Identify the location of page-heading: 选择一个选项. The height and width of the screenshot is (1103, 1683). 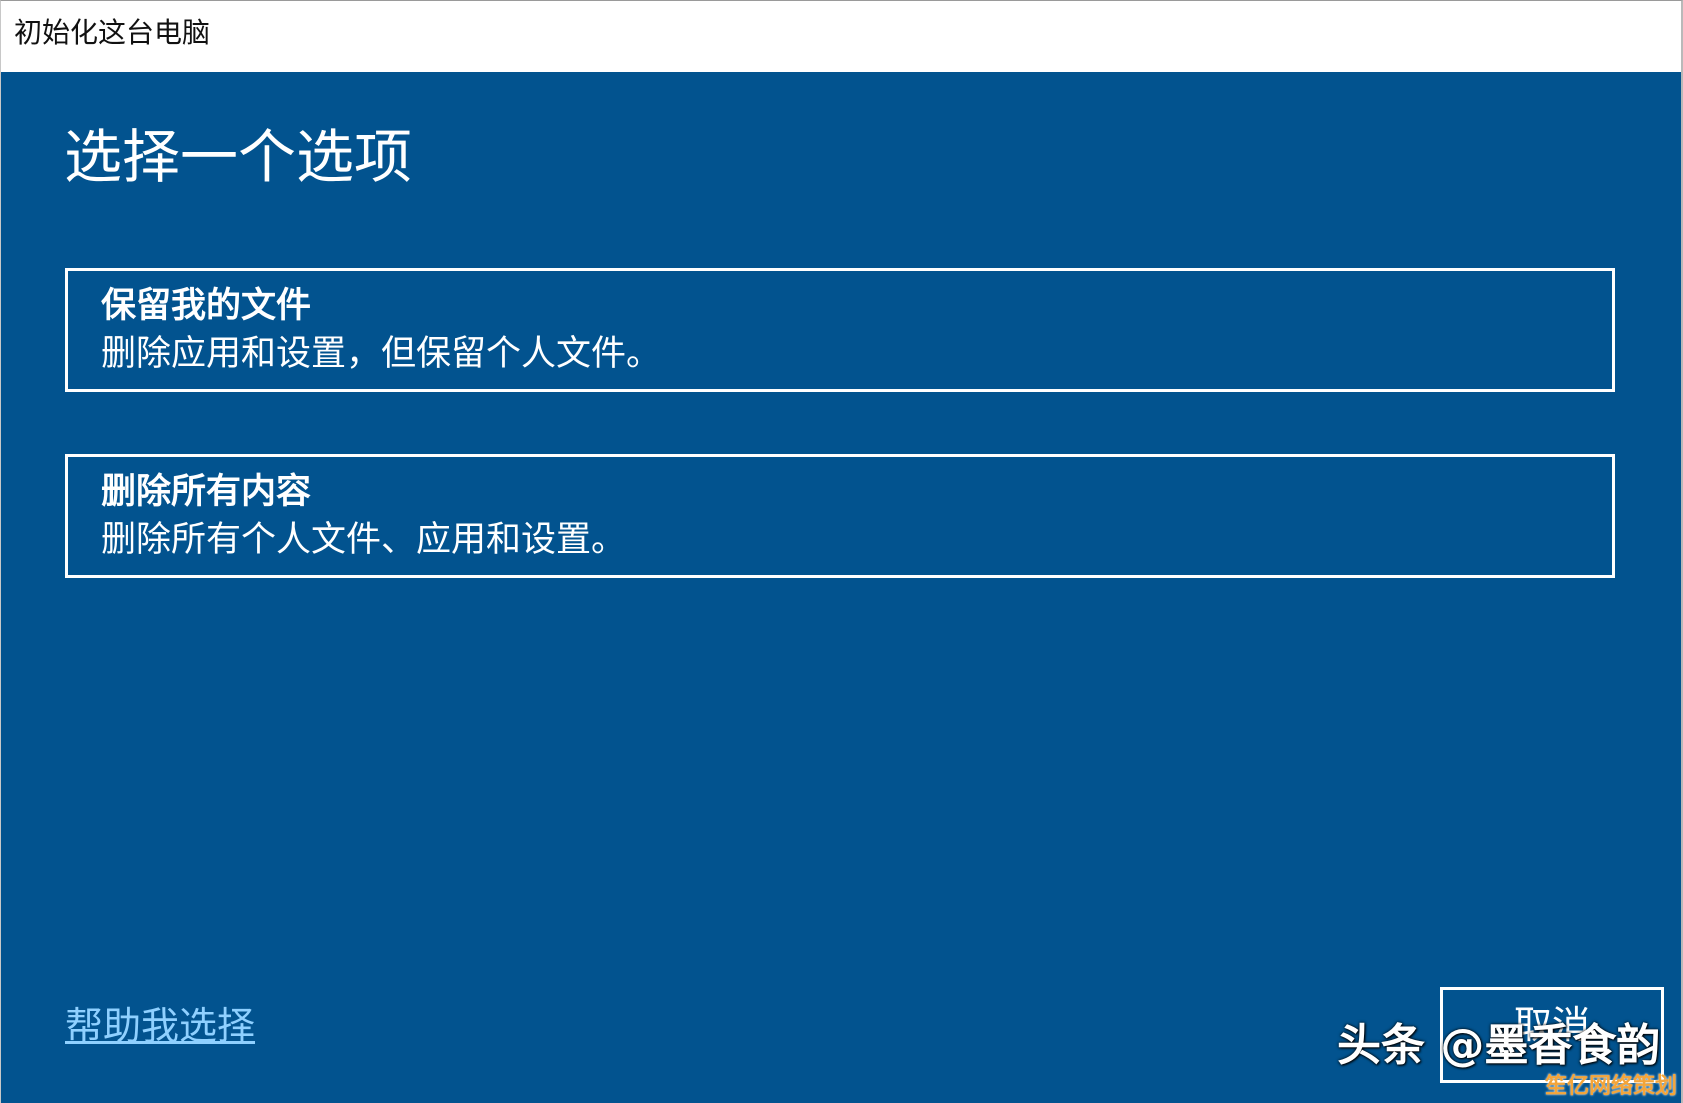
(238, 157).